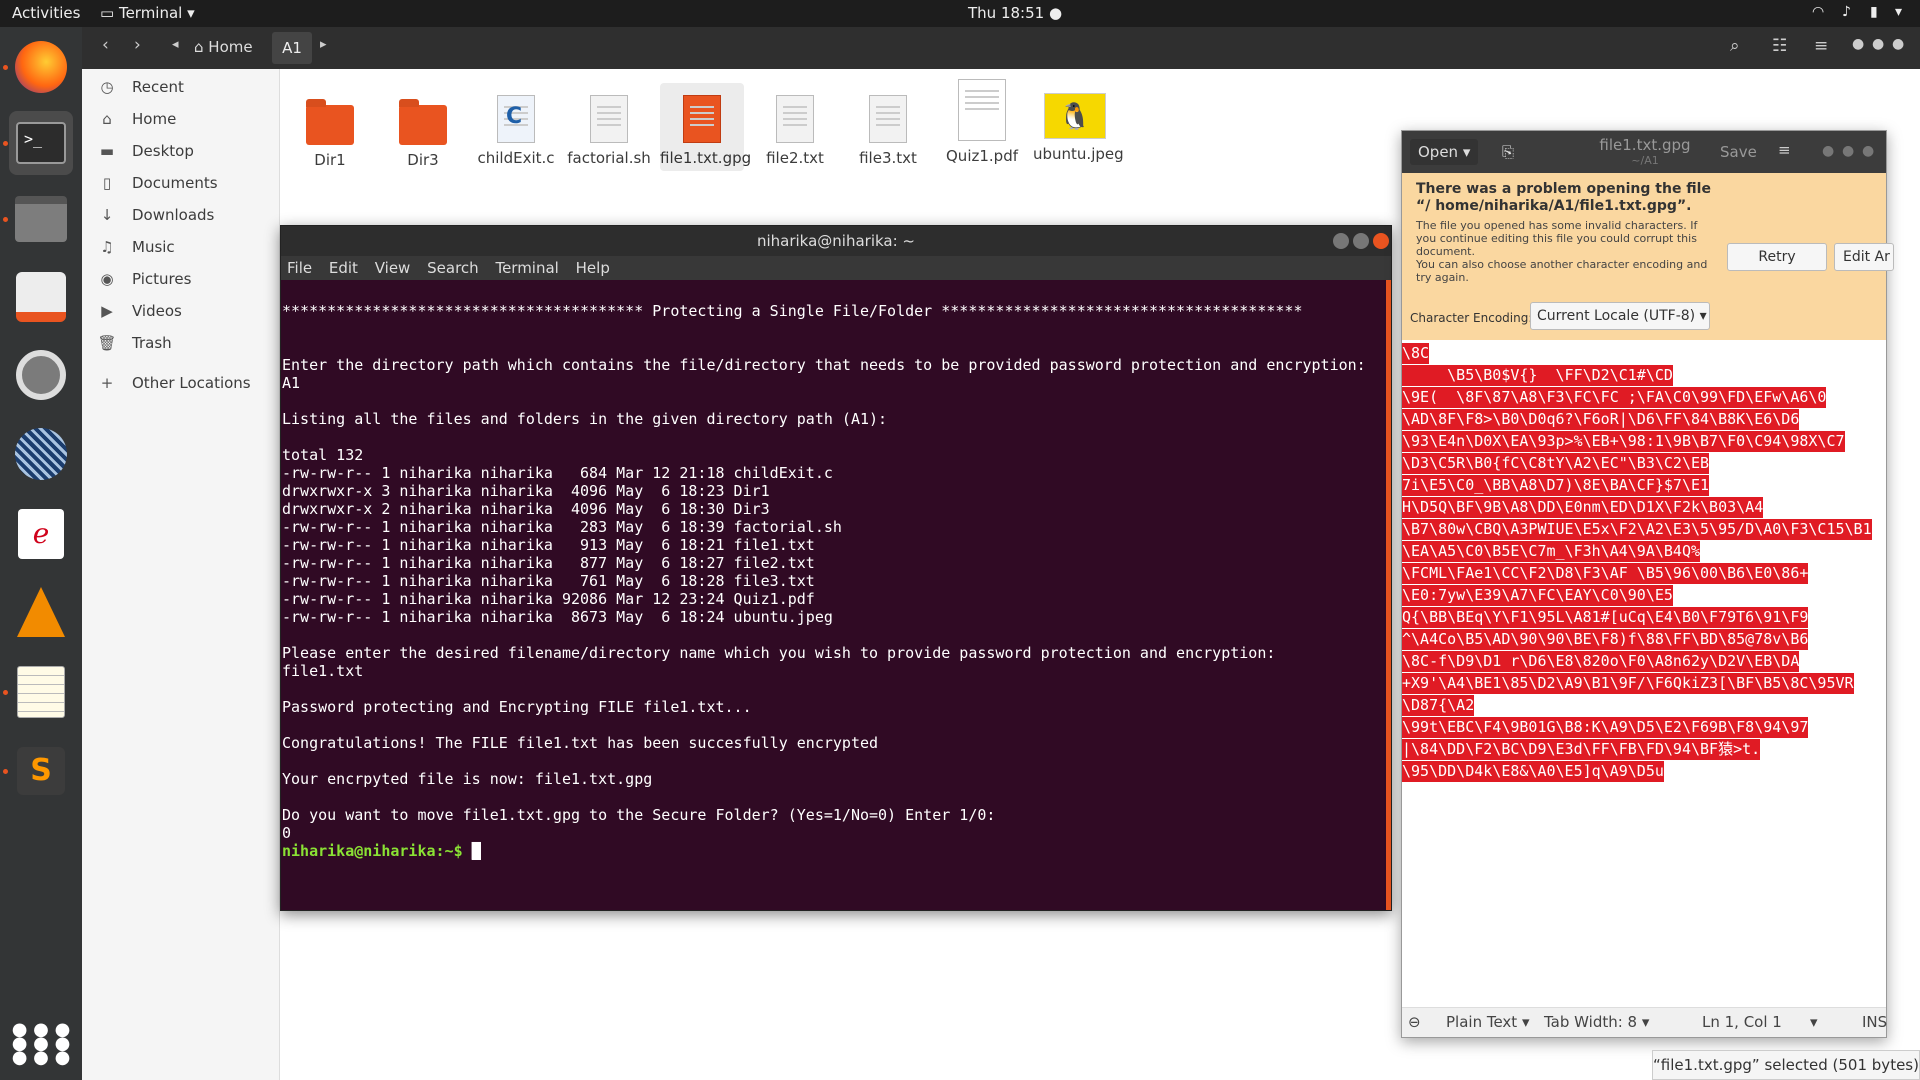 This screenshot has width=1920, height=1080. Describe the element at coordinates (1078, 123) in the screenshot. I see `file-item: 🐧 ubuntu.jpeg` at that location.